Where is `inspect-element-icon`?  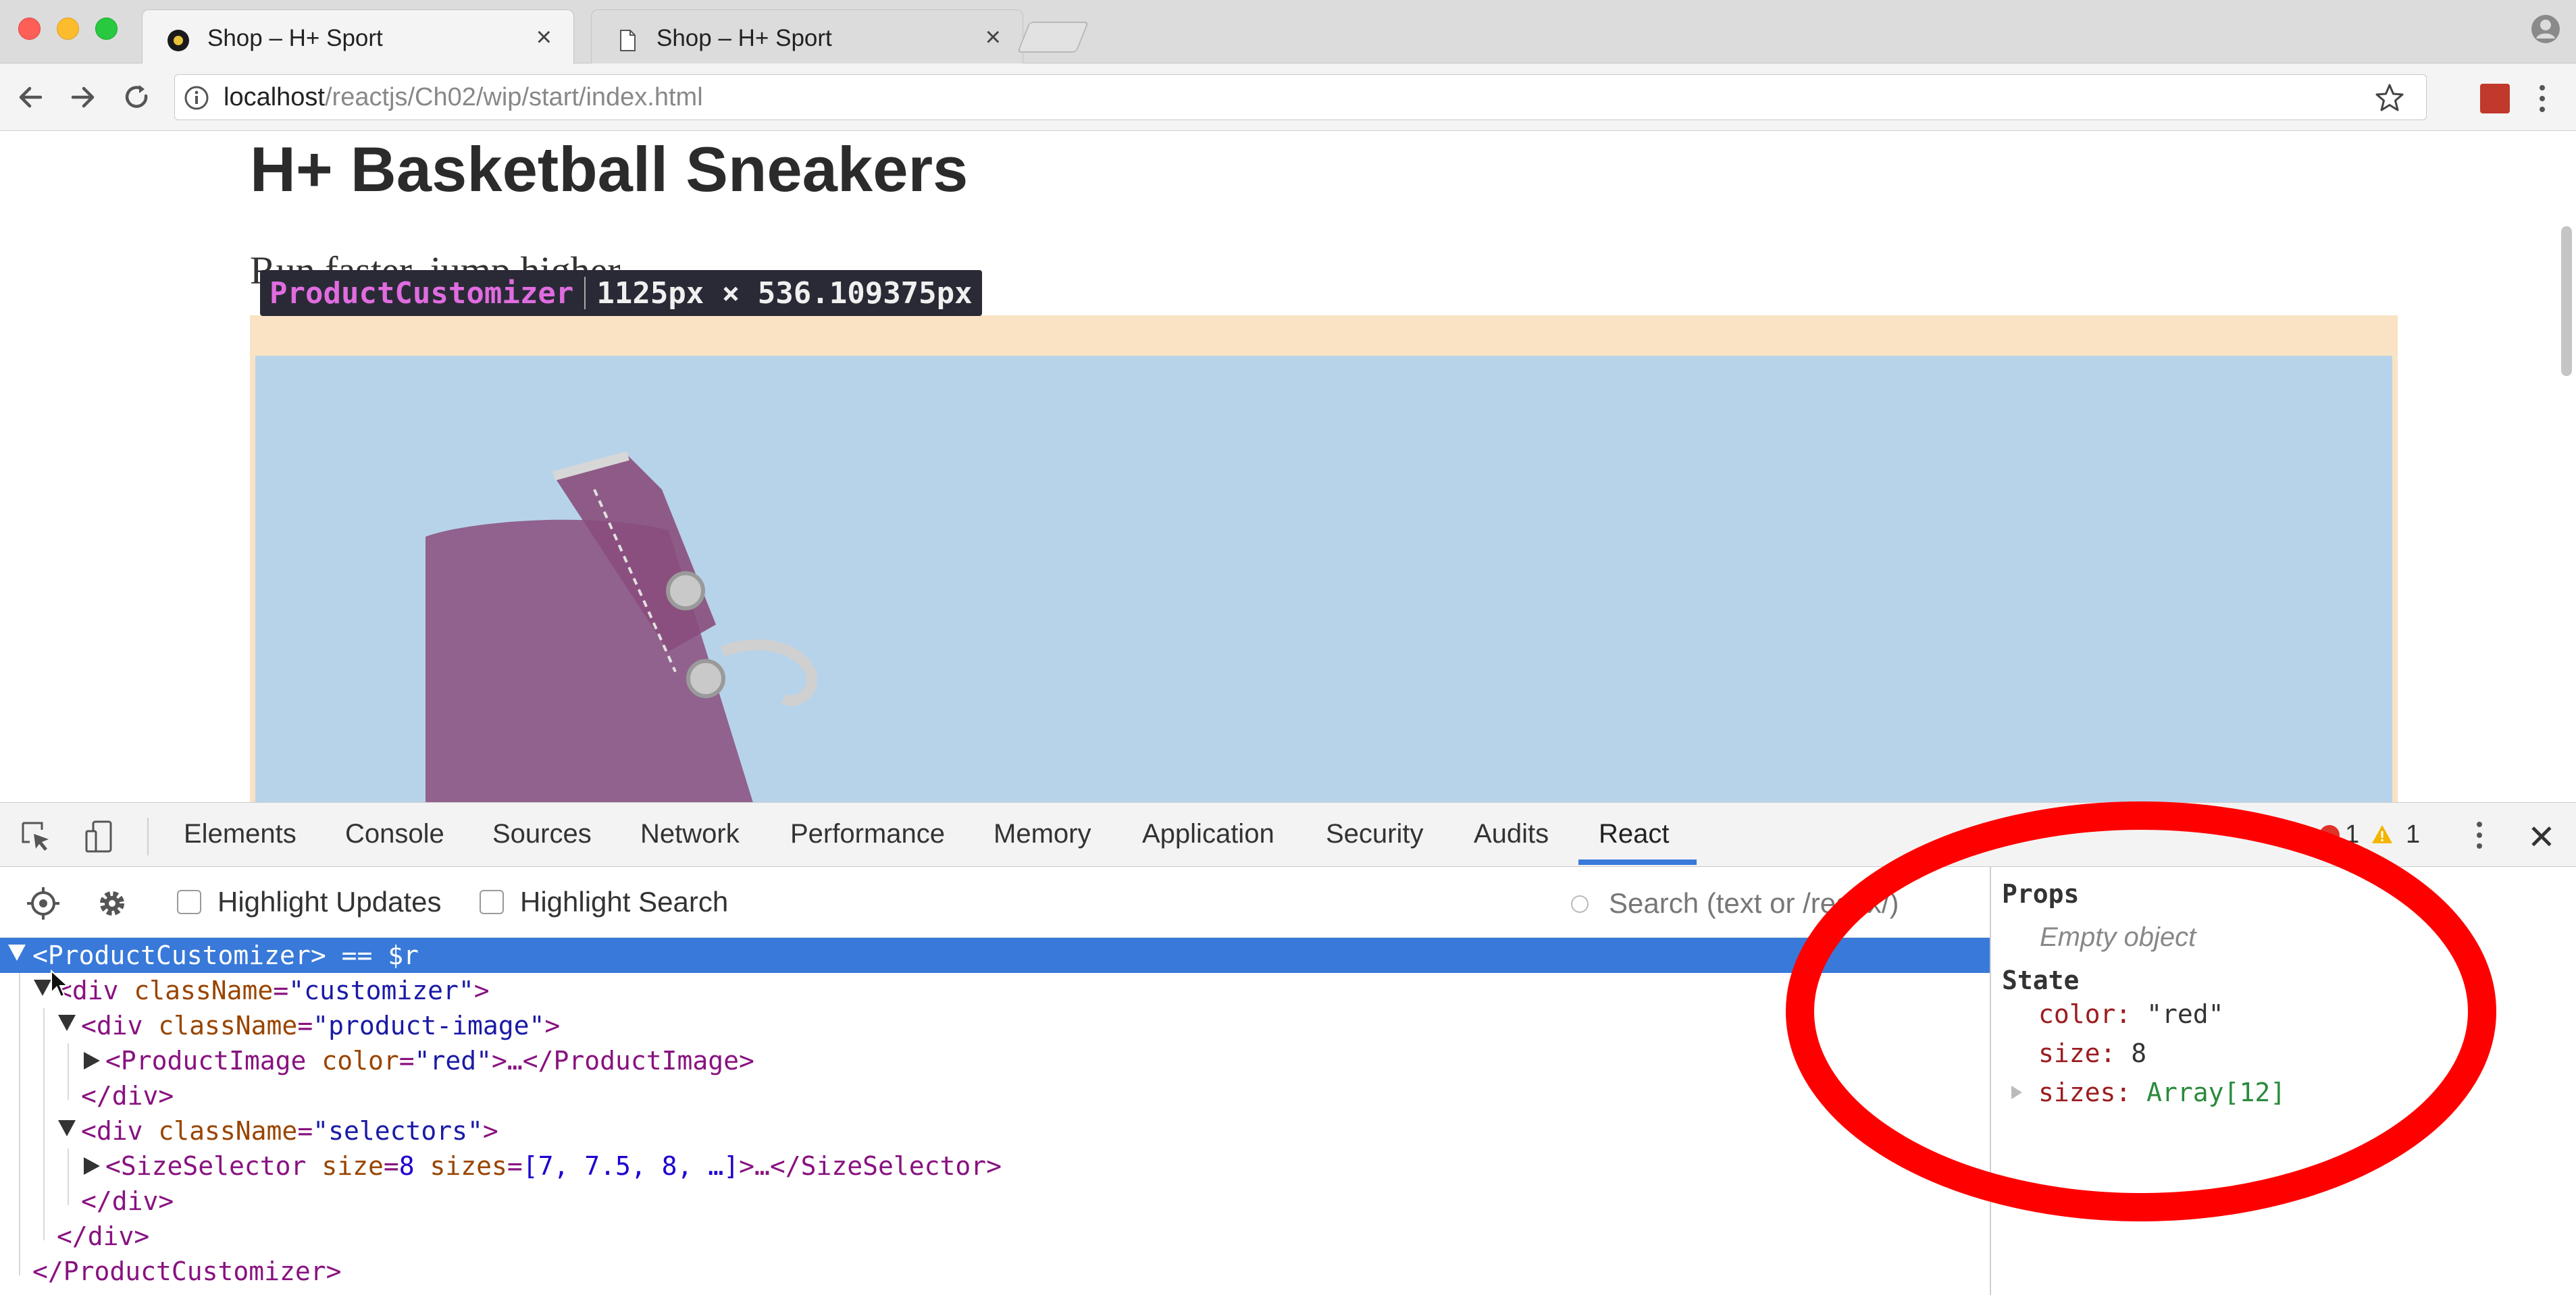
inspect-element-icon is located at coordinates (36, 836).